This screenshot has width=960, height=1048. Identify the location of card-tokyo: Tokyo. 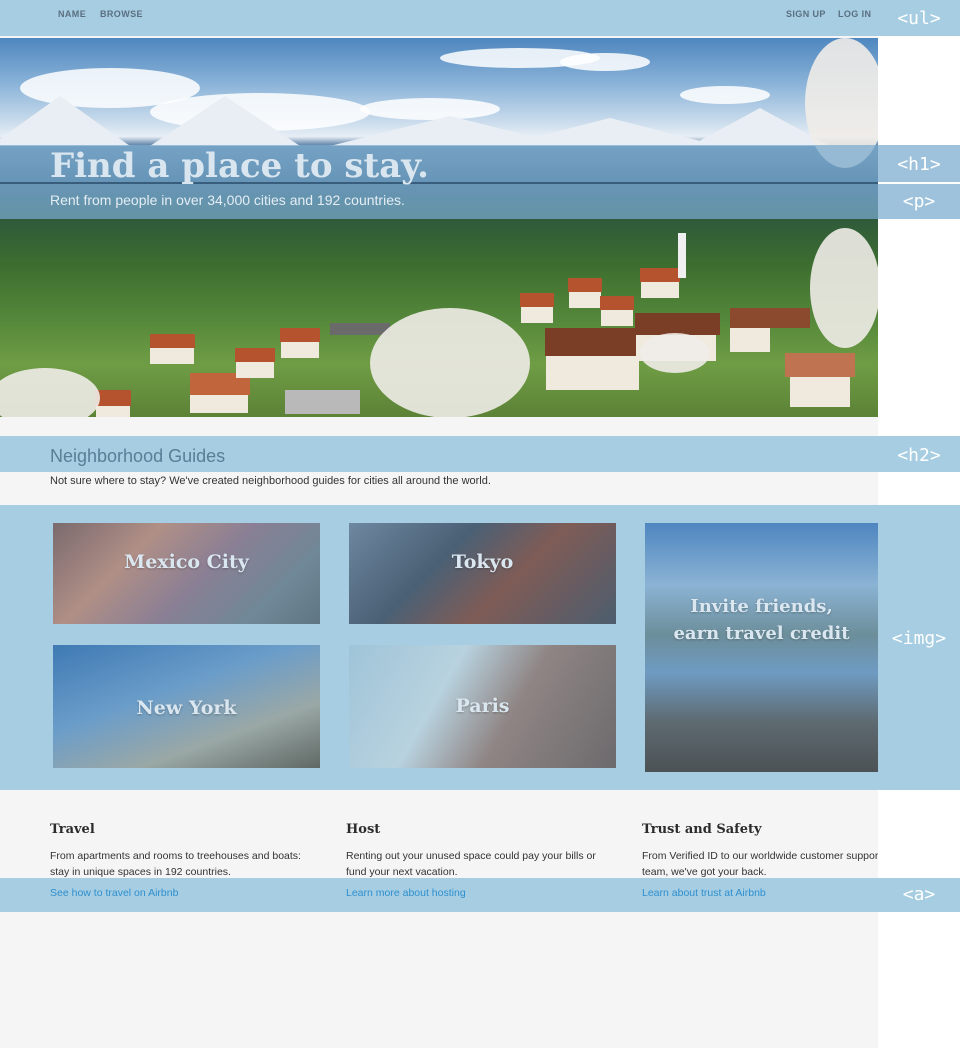
(482, 573).